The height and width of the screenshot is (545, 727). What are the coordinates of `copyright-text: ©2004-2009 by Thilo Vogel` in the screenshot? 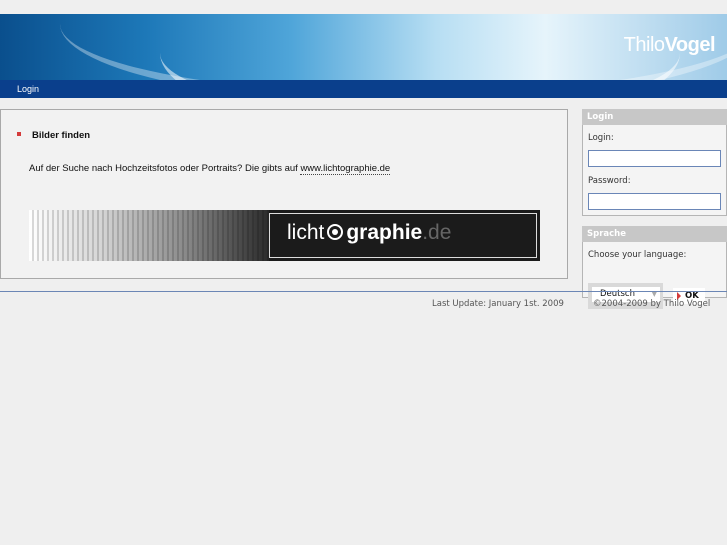 It's located at (652, 304).